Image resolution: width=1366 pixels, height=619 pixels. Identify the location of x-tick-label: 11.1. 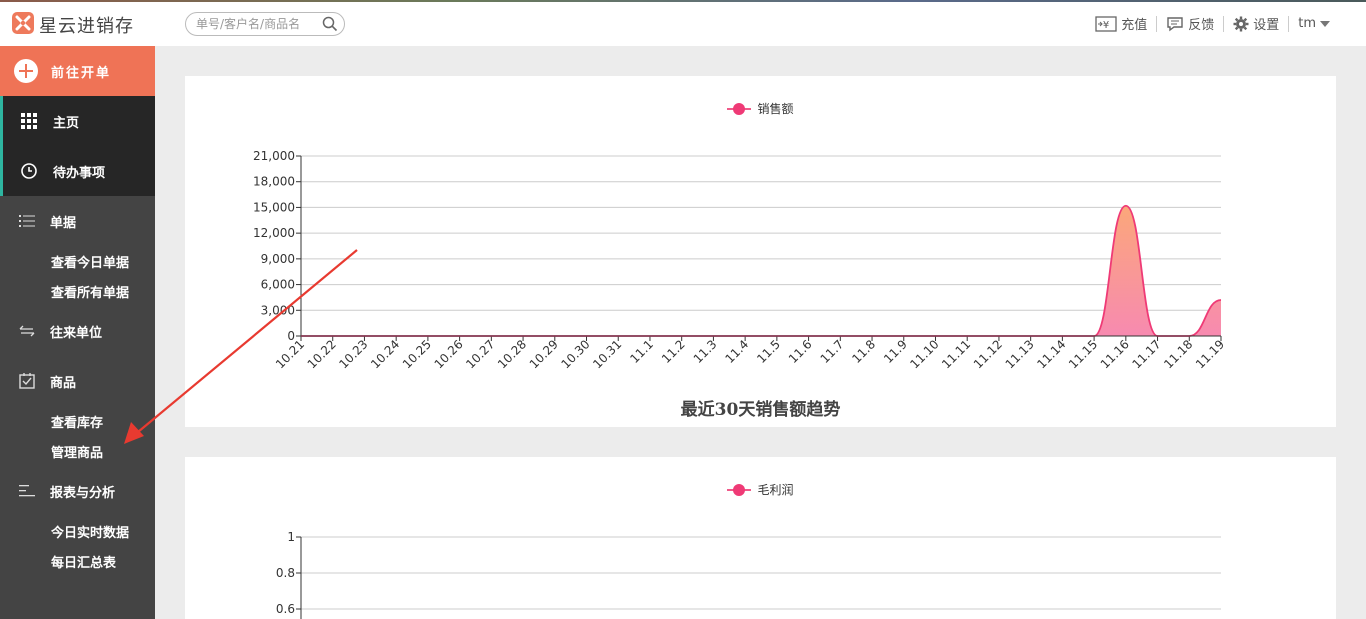
(641, 351).